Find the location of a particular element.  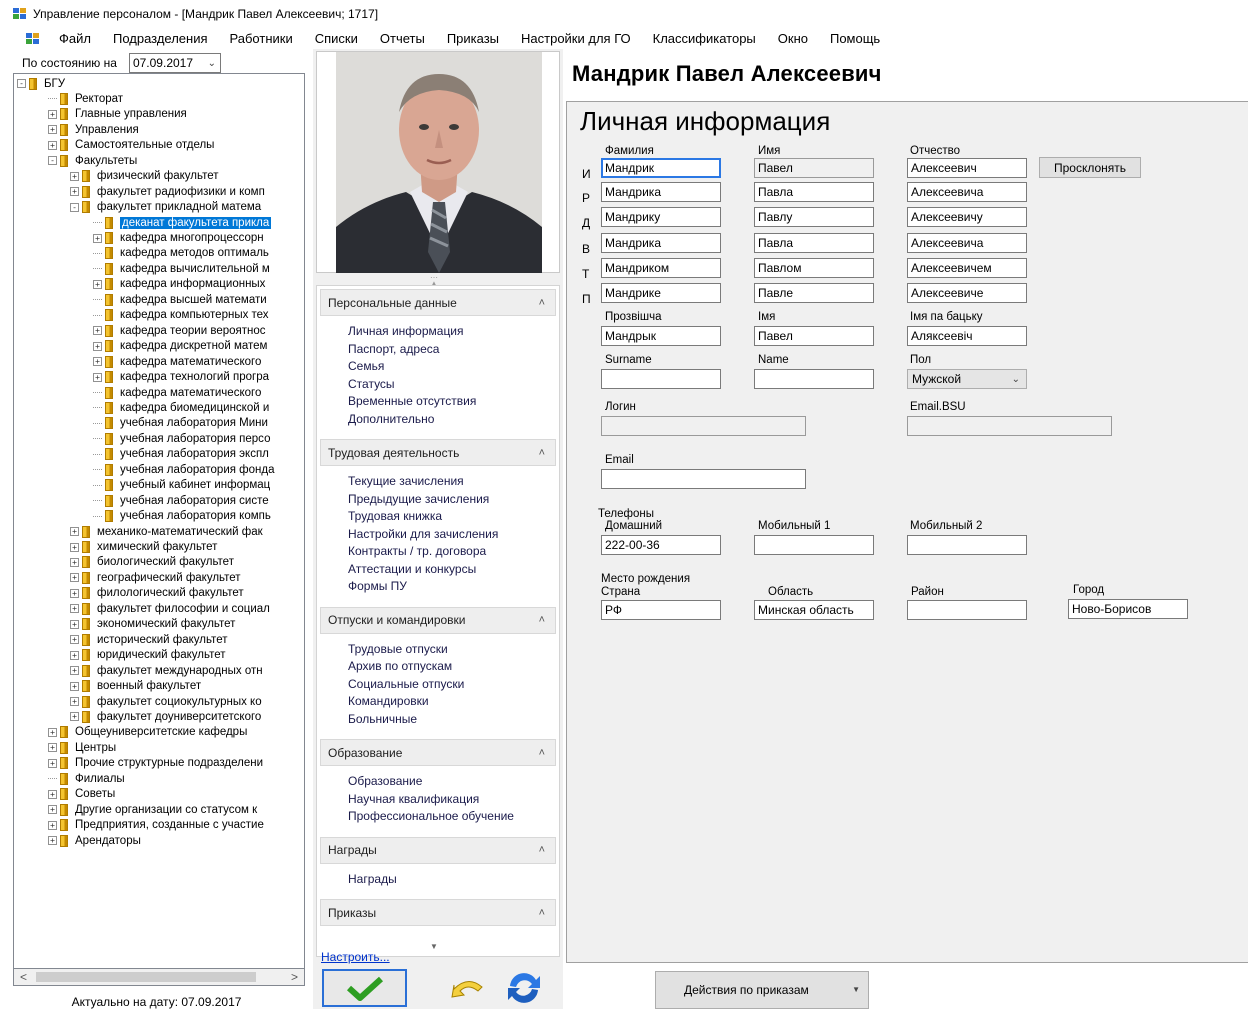

first-name-dative-field: Павлу is located at coordinates (814, 217).